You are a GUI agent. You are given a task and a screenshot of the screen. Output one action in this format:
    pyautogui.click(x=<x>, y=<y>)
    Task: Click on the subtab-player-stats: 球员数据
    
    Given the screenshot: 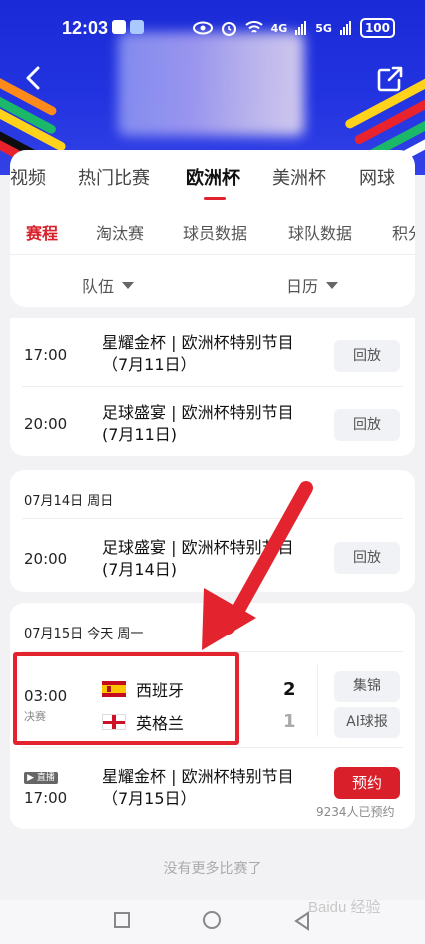 What is the action you would take?
    pyautogui.click(x=215, y=232)
    